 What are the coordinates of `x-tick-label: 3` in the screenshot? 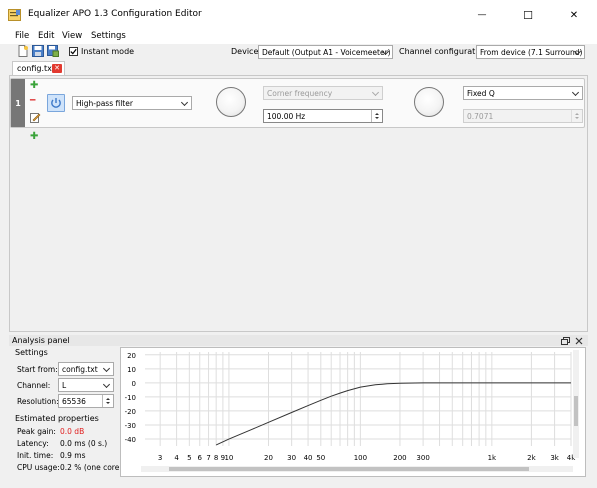 It's located at (160, 458).